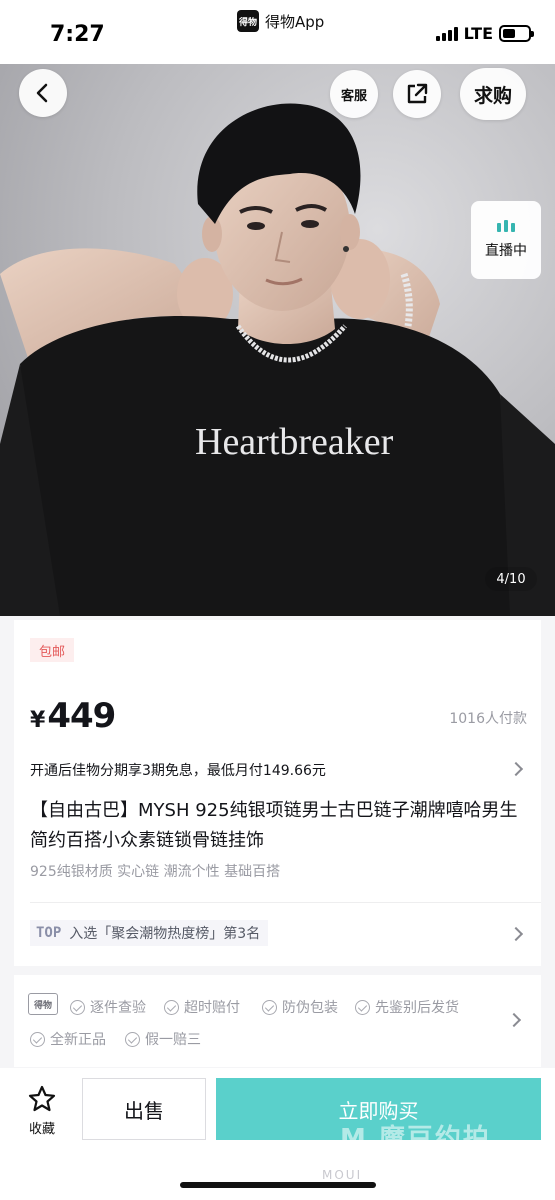 The image size is (555, 1200). Describe the element at coordinates (212, 1008) in the screenshot. I see `guarantee-label: 超时赔付` at that location.